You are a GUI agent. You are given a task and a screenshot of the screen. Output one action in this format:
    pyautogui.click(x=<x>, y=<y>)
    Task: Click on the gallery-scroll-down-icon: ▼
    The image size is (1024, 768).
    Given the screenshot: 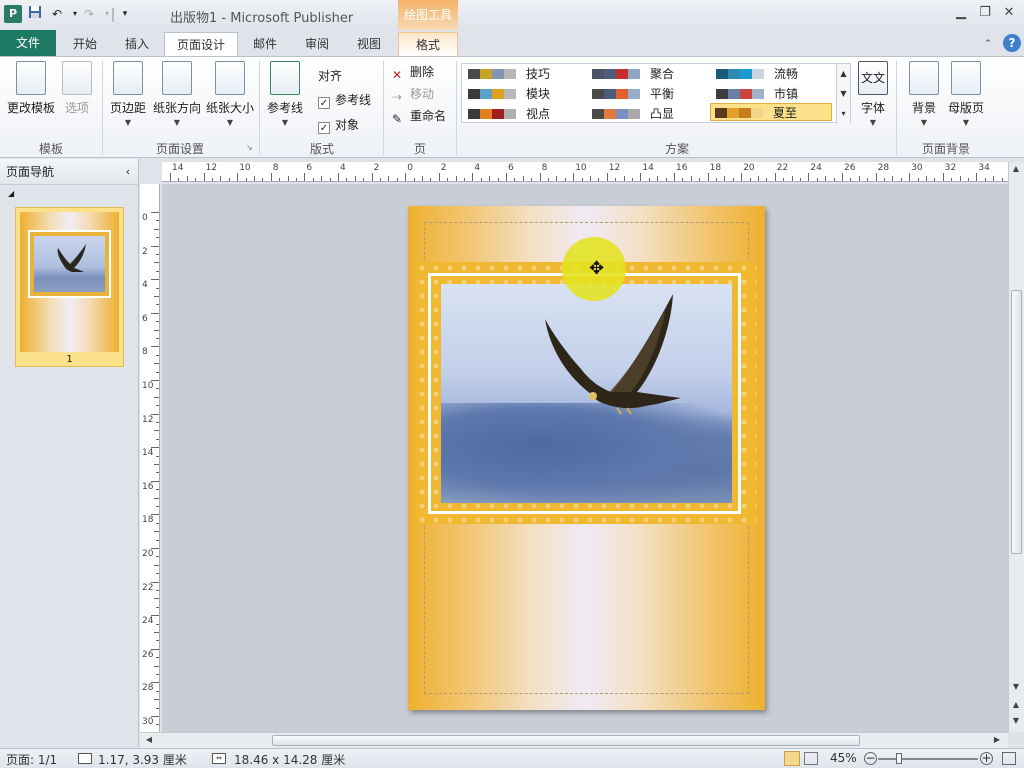 What is the action you would take?
    pyautogui.click(x=843, y=94)
    